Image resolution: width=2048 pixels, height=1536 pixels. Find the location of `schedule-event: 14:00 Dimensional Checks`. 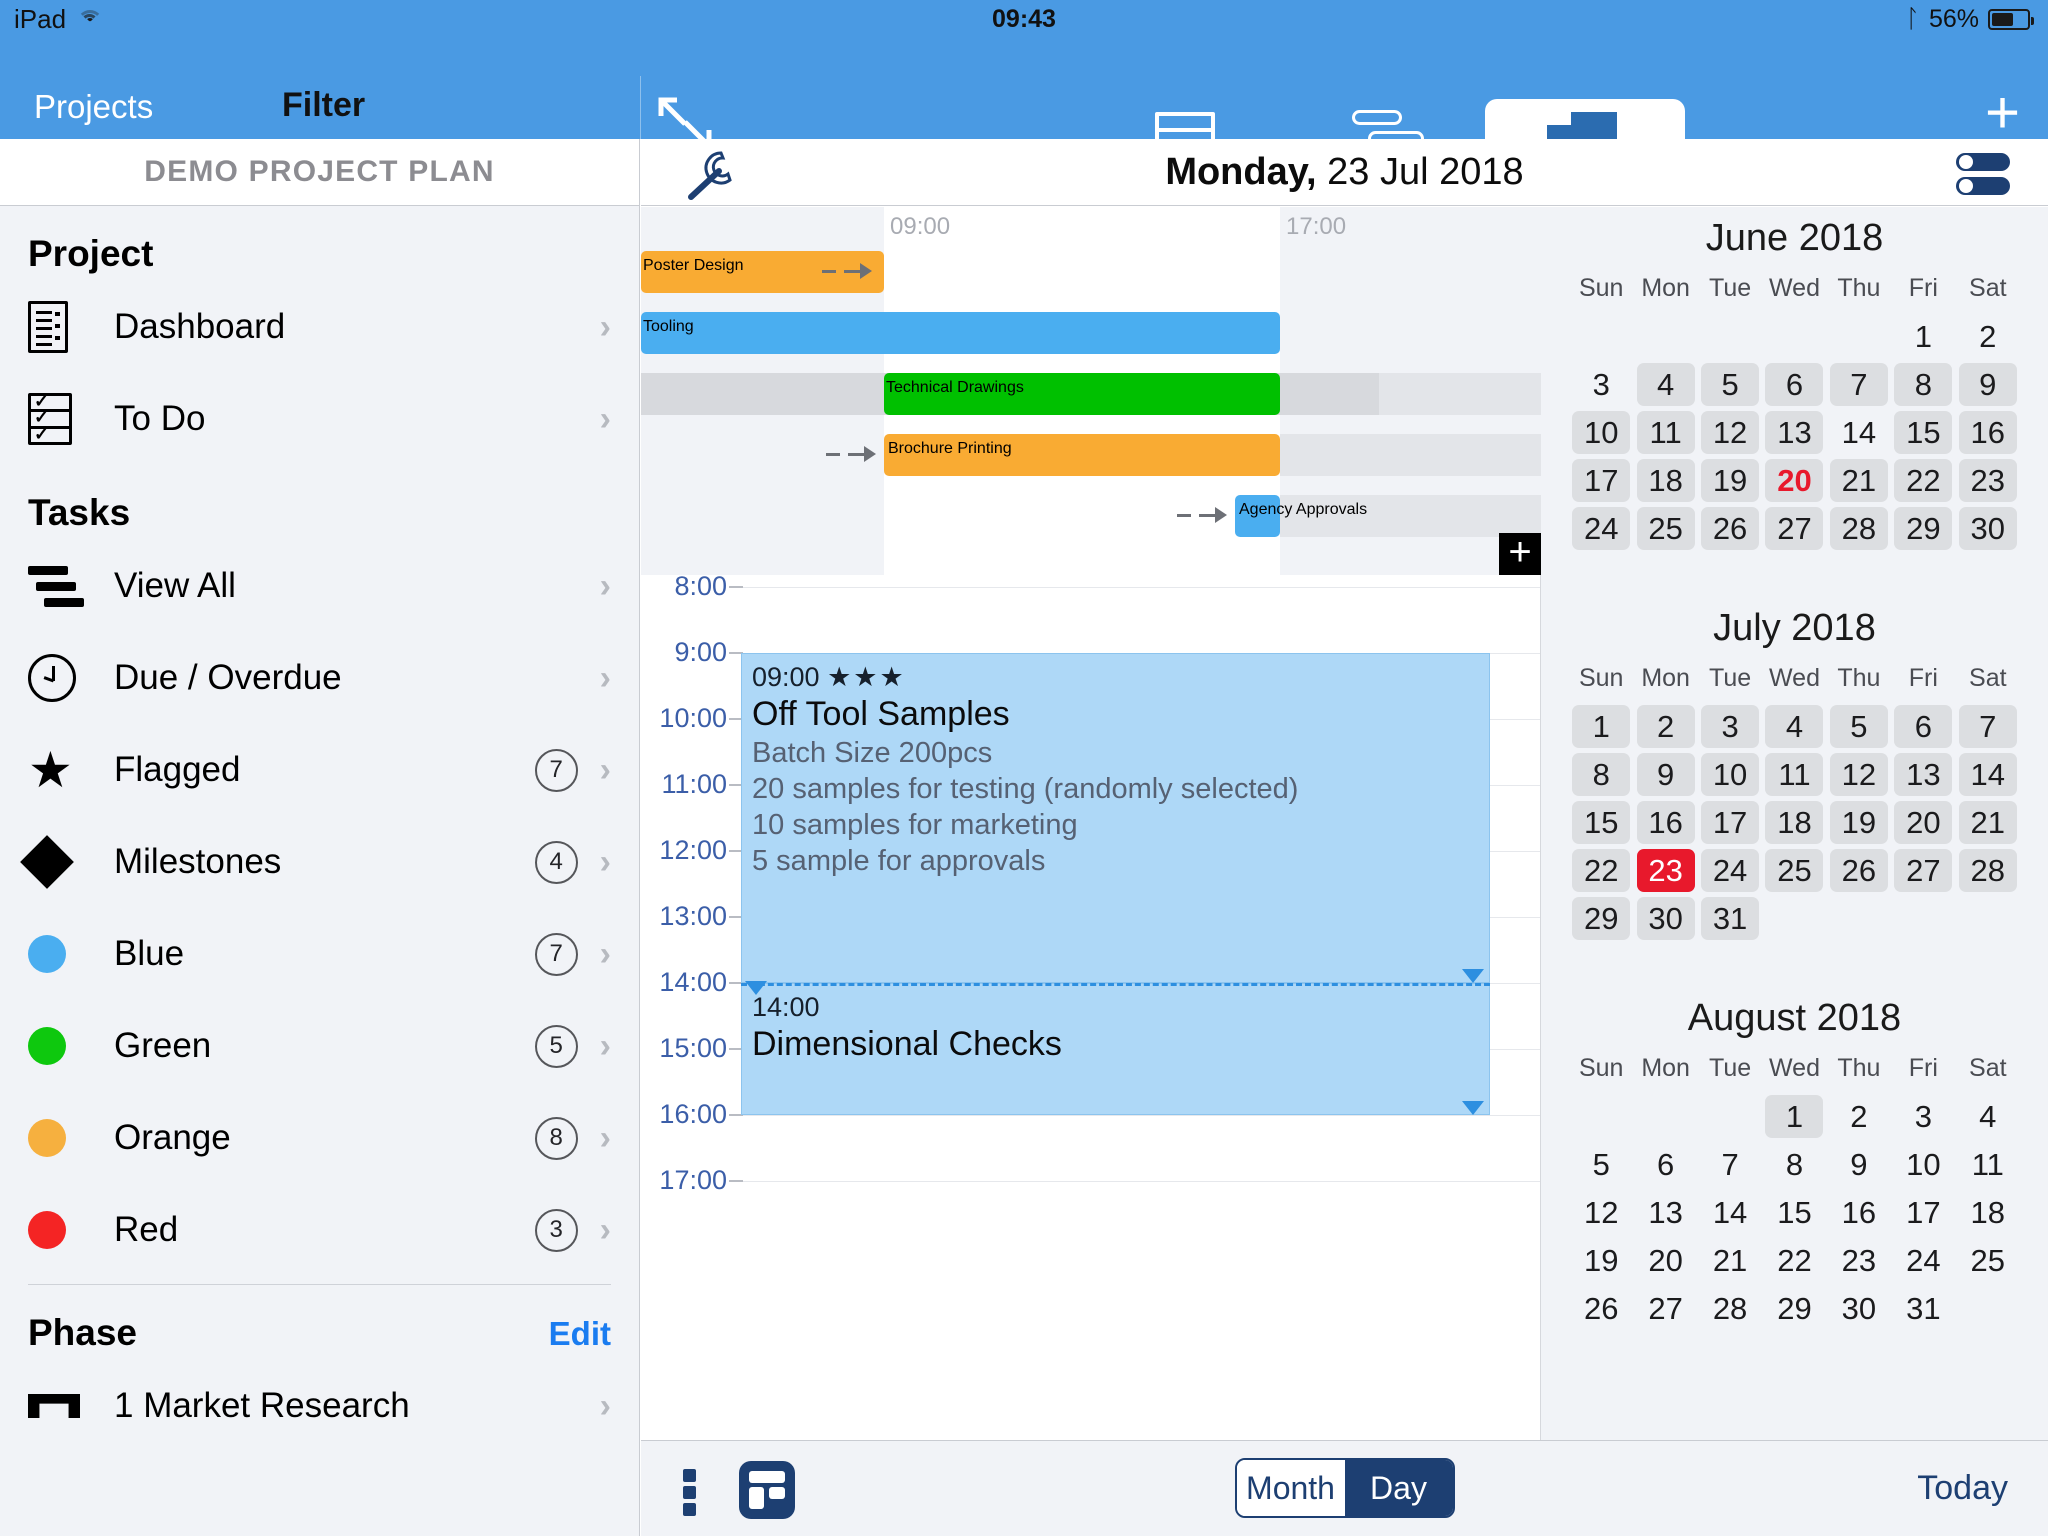

schedule-event: 14:00 Dimensional Checks is located at coordinates (1115, 1049).